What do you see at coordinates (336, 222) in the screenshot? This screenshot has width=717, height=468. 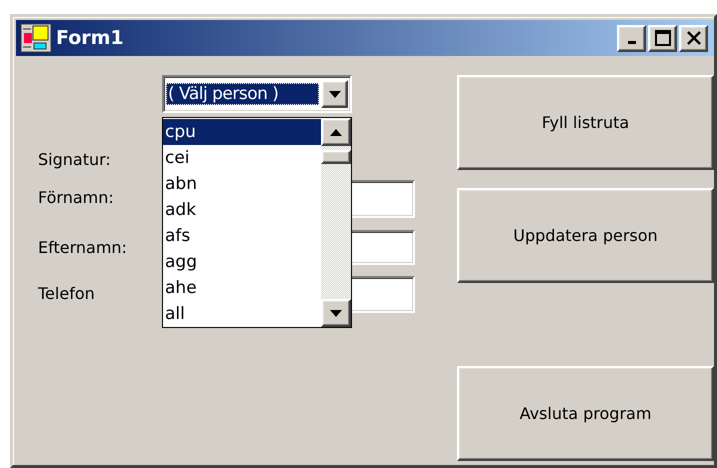 I see `scrollbar` at bounding box center [336, 222].